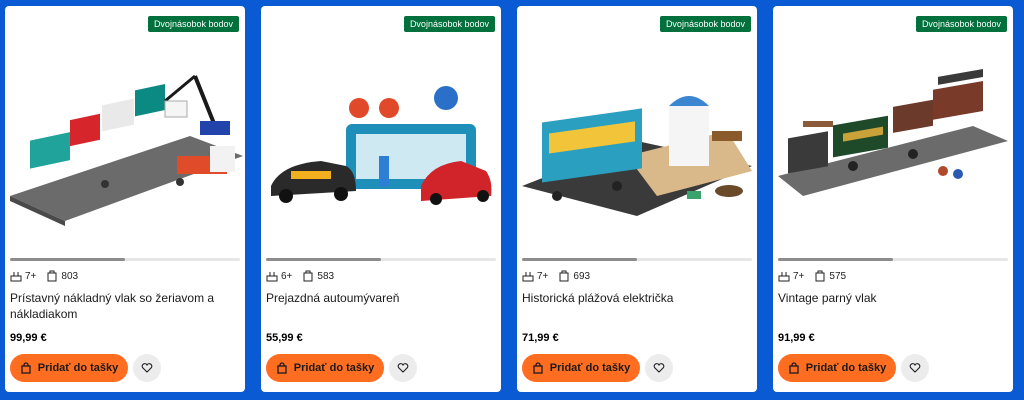 The width and height of the screenshot is (1024, 400). I want to click on product-title: Vintage parný vlak, so click(890, 298).